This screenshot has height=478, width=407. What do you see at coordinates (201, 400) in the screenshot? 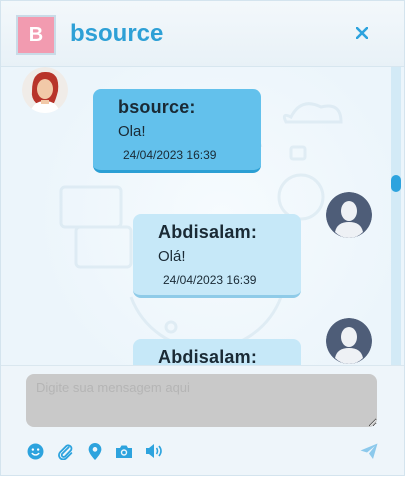
I see `message-input` at bounding box center [201, 400].